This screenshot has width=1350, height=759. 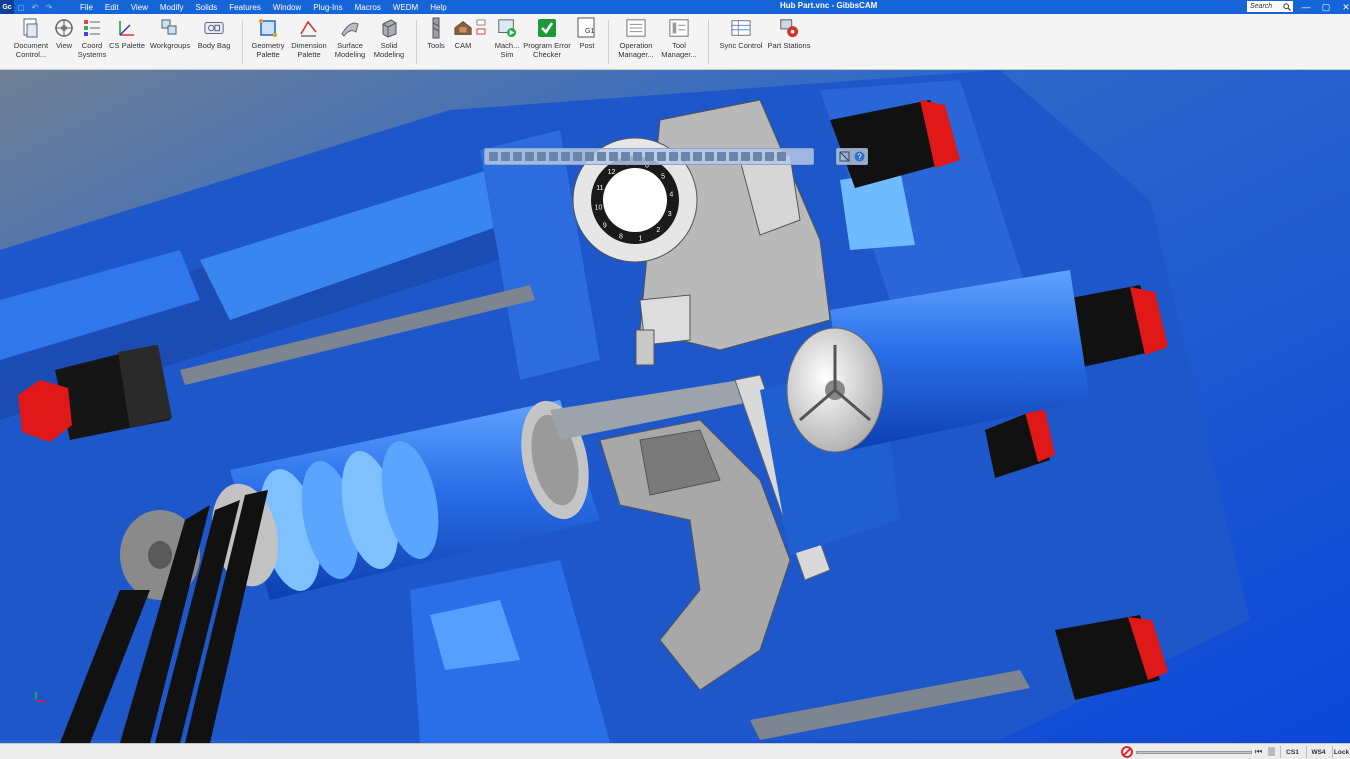 What do you see at coordinates (92, 50) in the screenshot?
I see `coord-systems-label: Coord Systems` at bounding box center [92, 50].